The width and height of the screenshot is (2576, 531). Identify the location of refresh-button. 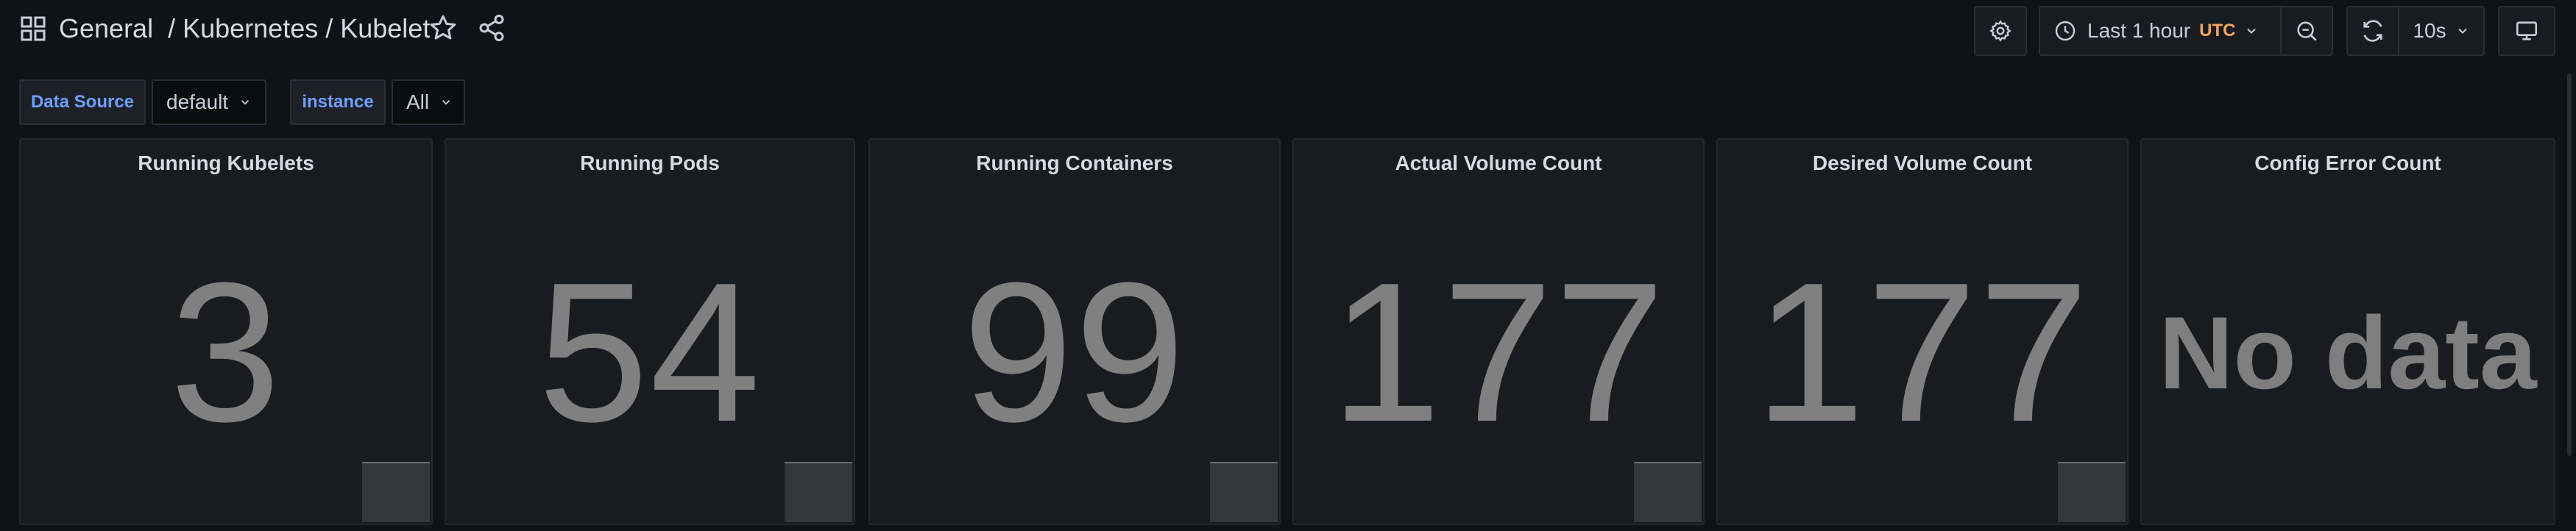
(2372, 31).